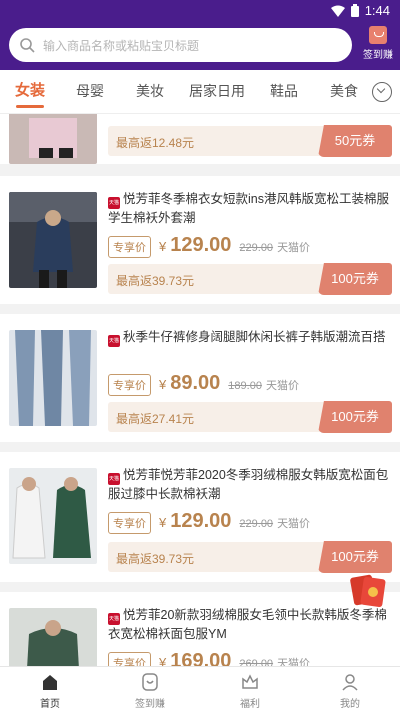 This screenshot has width=400, height=710. What do you see at coordinates (382, 92) in the screenshot?
I see `chevron-down-icon` at bounding box center [382, 92].